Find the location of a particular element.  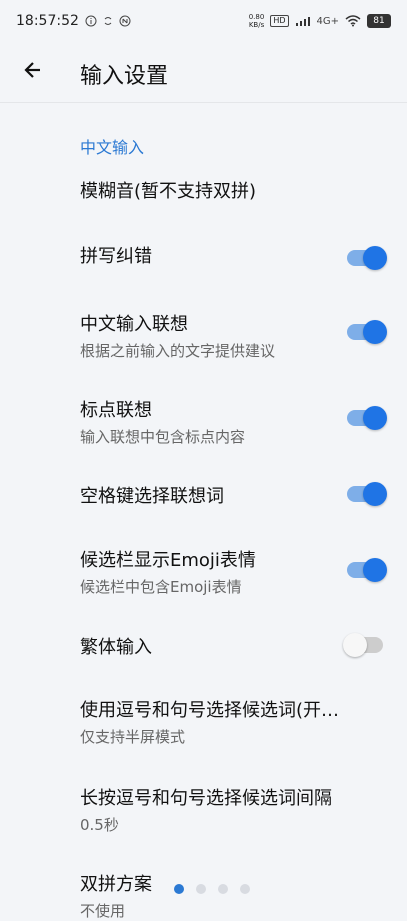

status-left: 18:57:52 is located at coordinates (73, 21).